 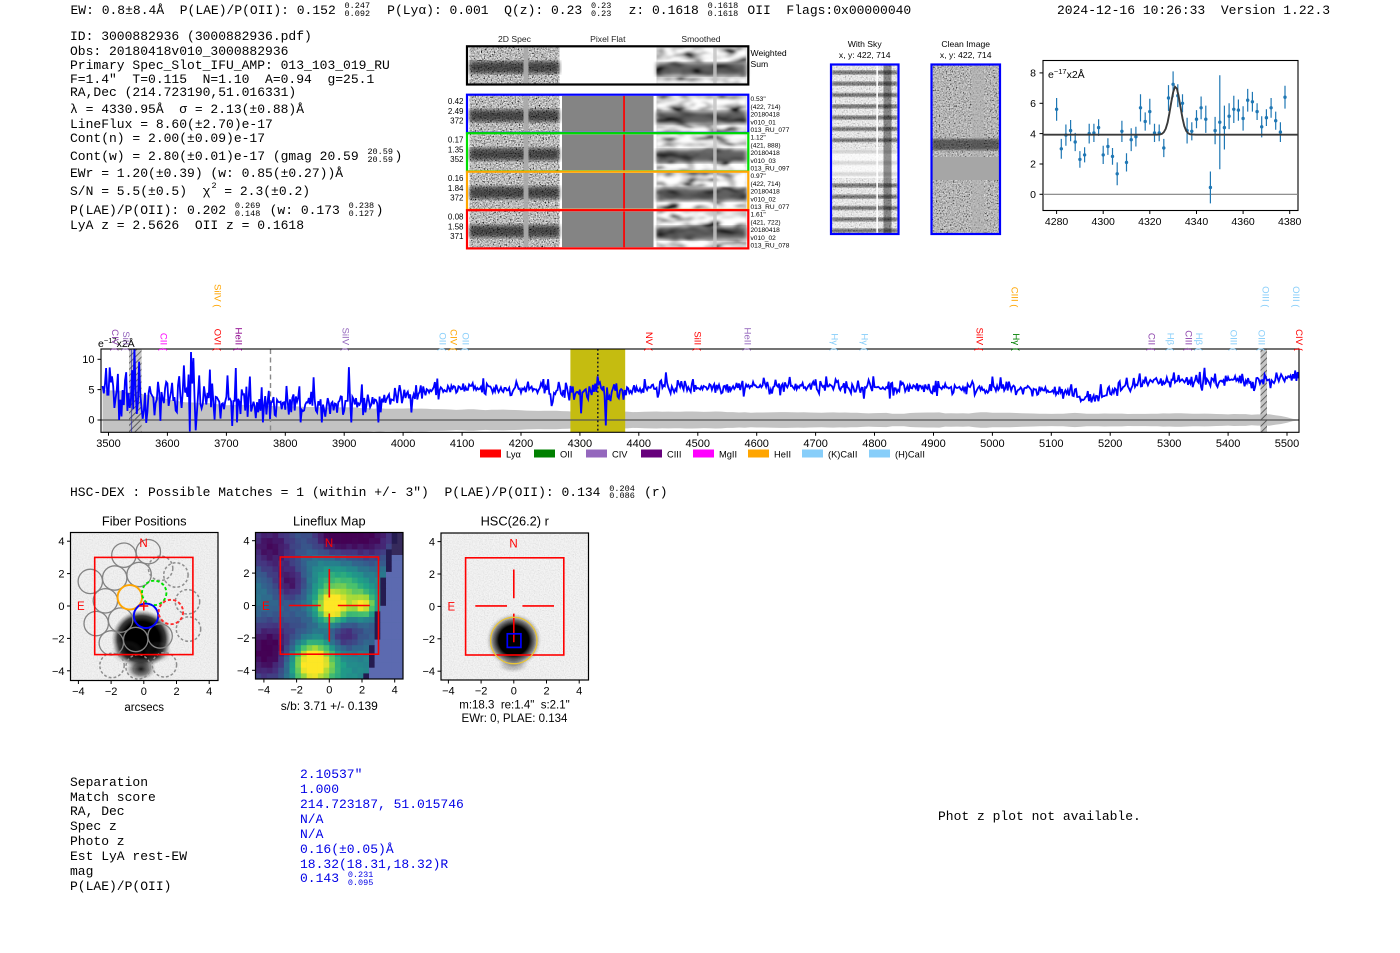 I want to click on svg-text: 4800, so click(x=874, y=444).